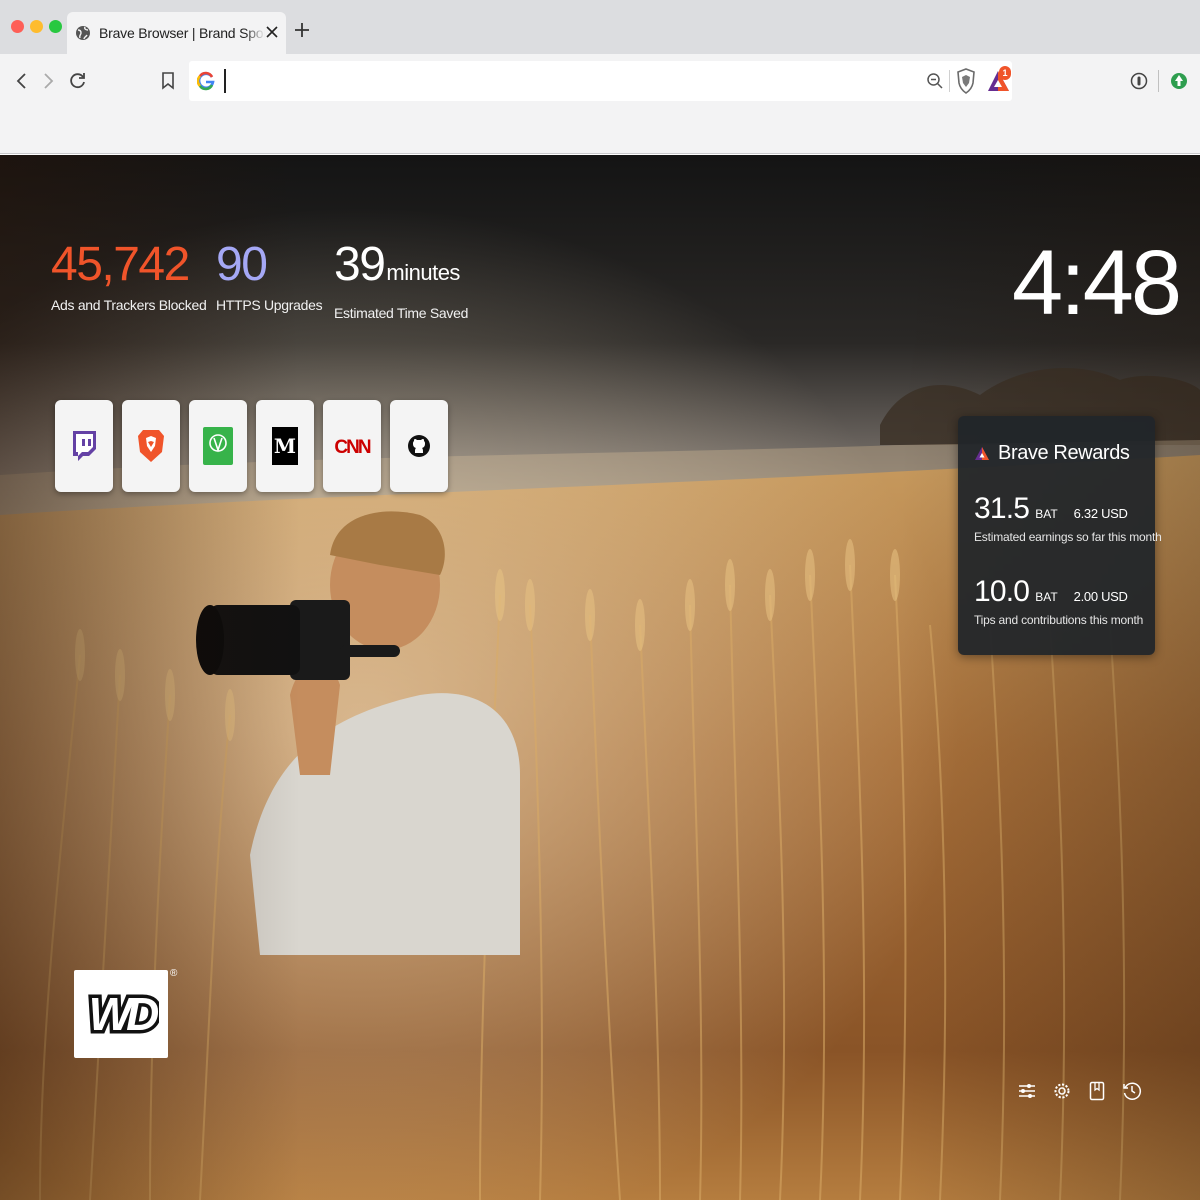  I want to click on ntp-footer-controls, so click(1086, 1091).